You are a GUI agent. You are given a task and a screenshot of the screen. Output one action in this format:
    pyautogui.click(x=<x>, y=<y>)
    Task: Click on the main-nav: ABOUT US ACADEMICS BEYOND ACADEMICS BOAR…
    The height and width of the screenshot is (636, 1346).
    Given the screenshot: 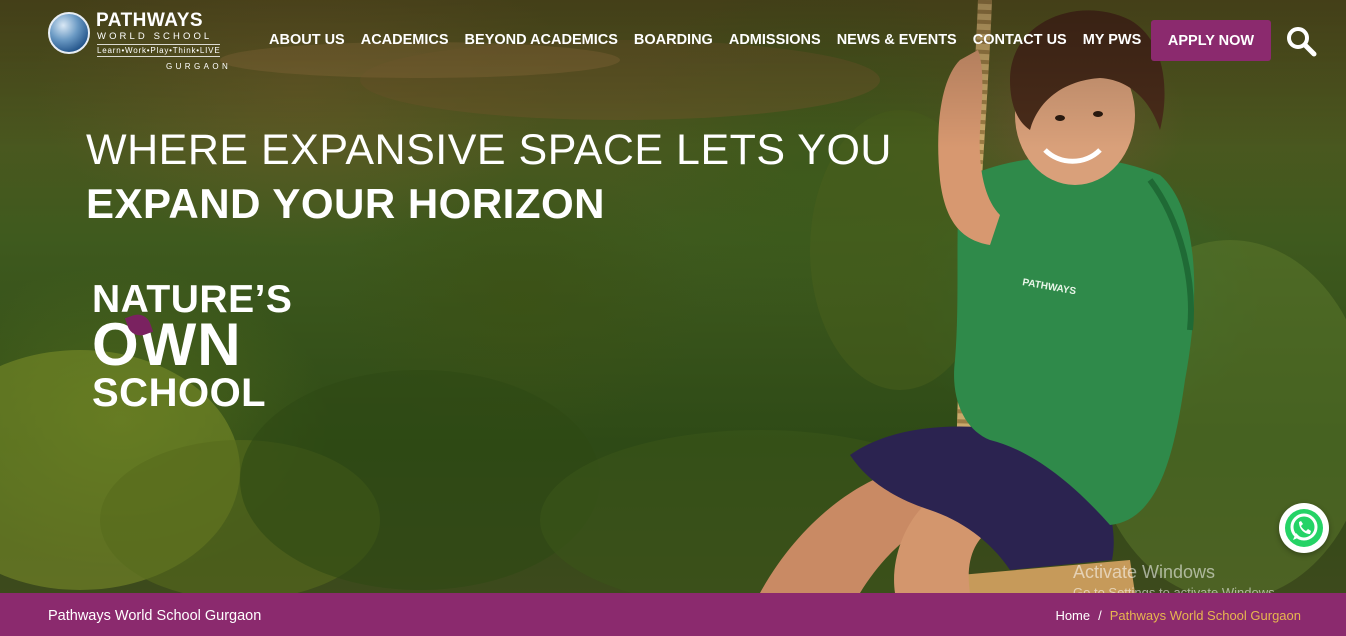 What is the action you would take?
    pyautogui.click(x=713, y=40)
    